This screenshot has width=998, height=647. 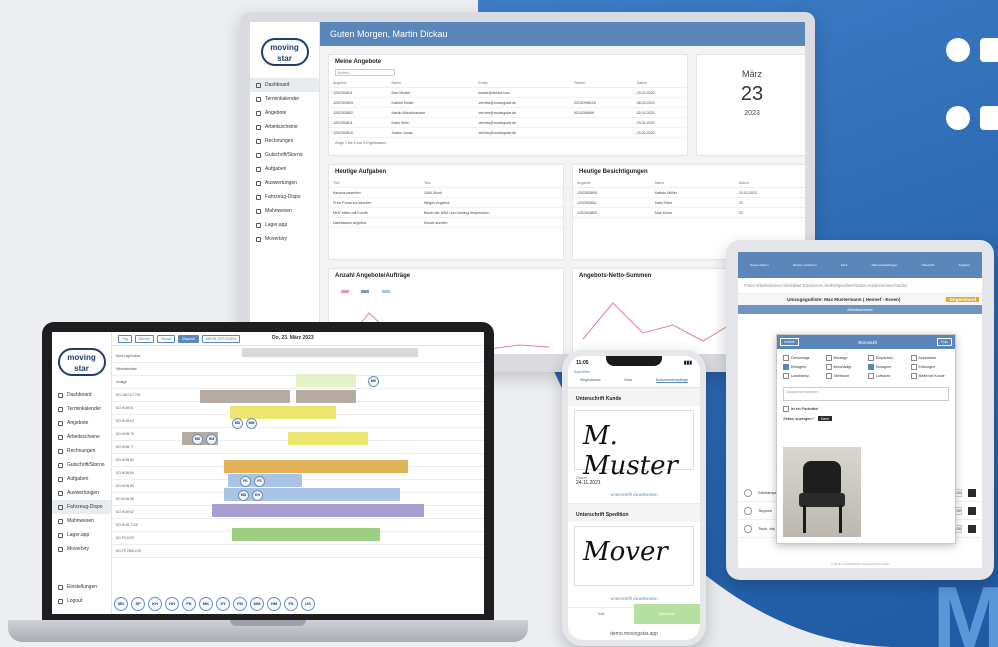 What do you see at coordinates (284, 197) in the screenshot?
I see `sidebar-item-fahrzeug-dispo: Fahrzeug-Dispo` at bounding box center [284, 197].